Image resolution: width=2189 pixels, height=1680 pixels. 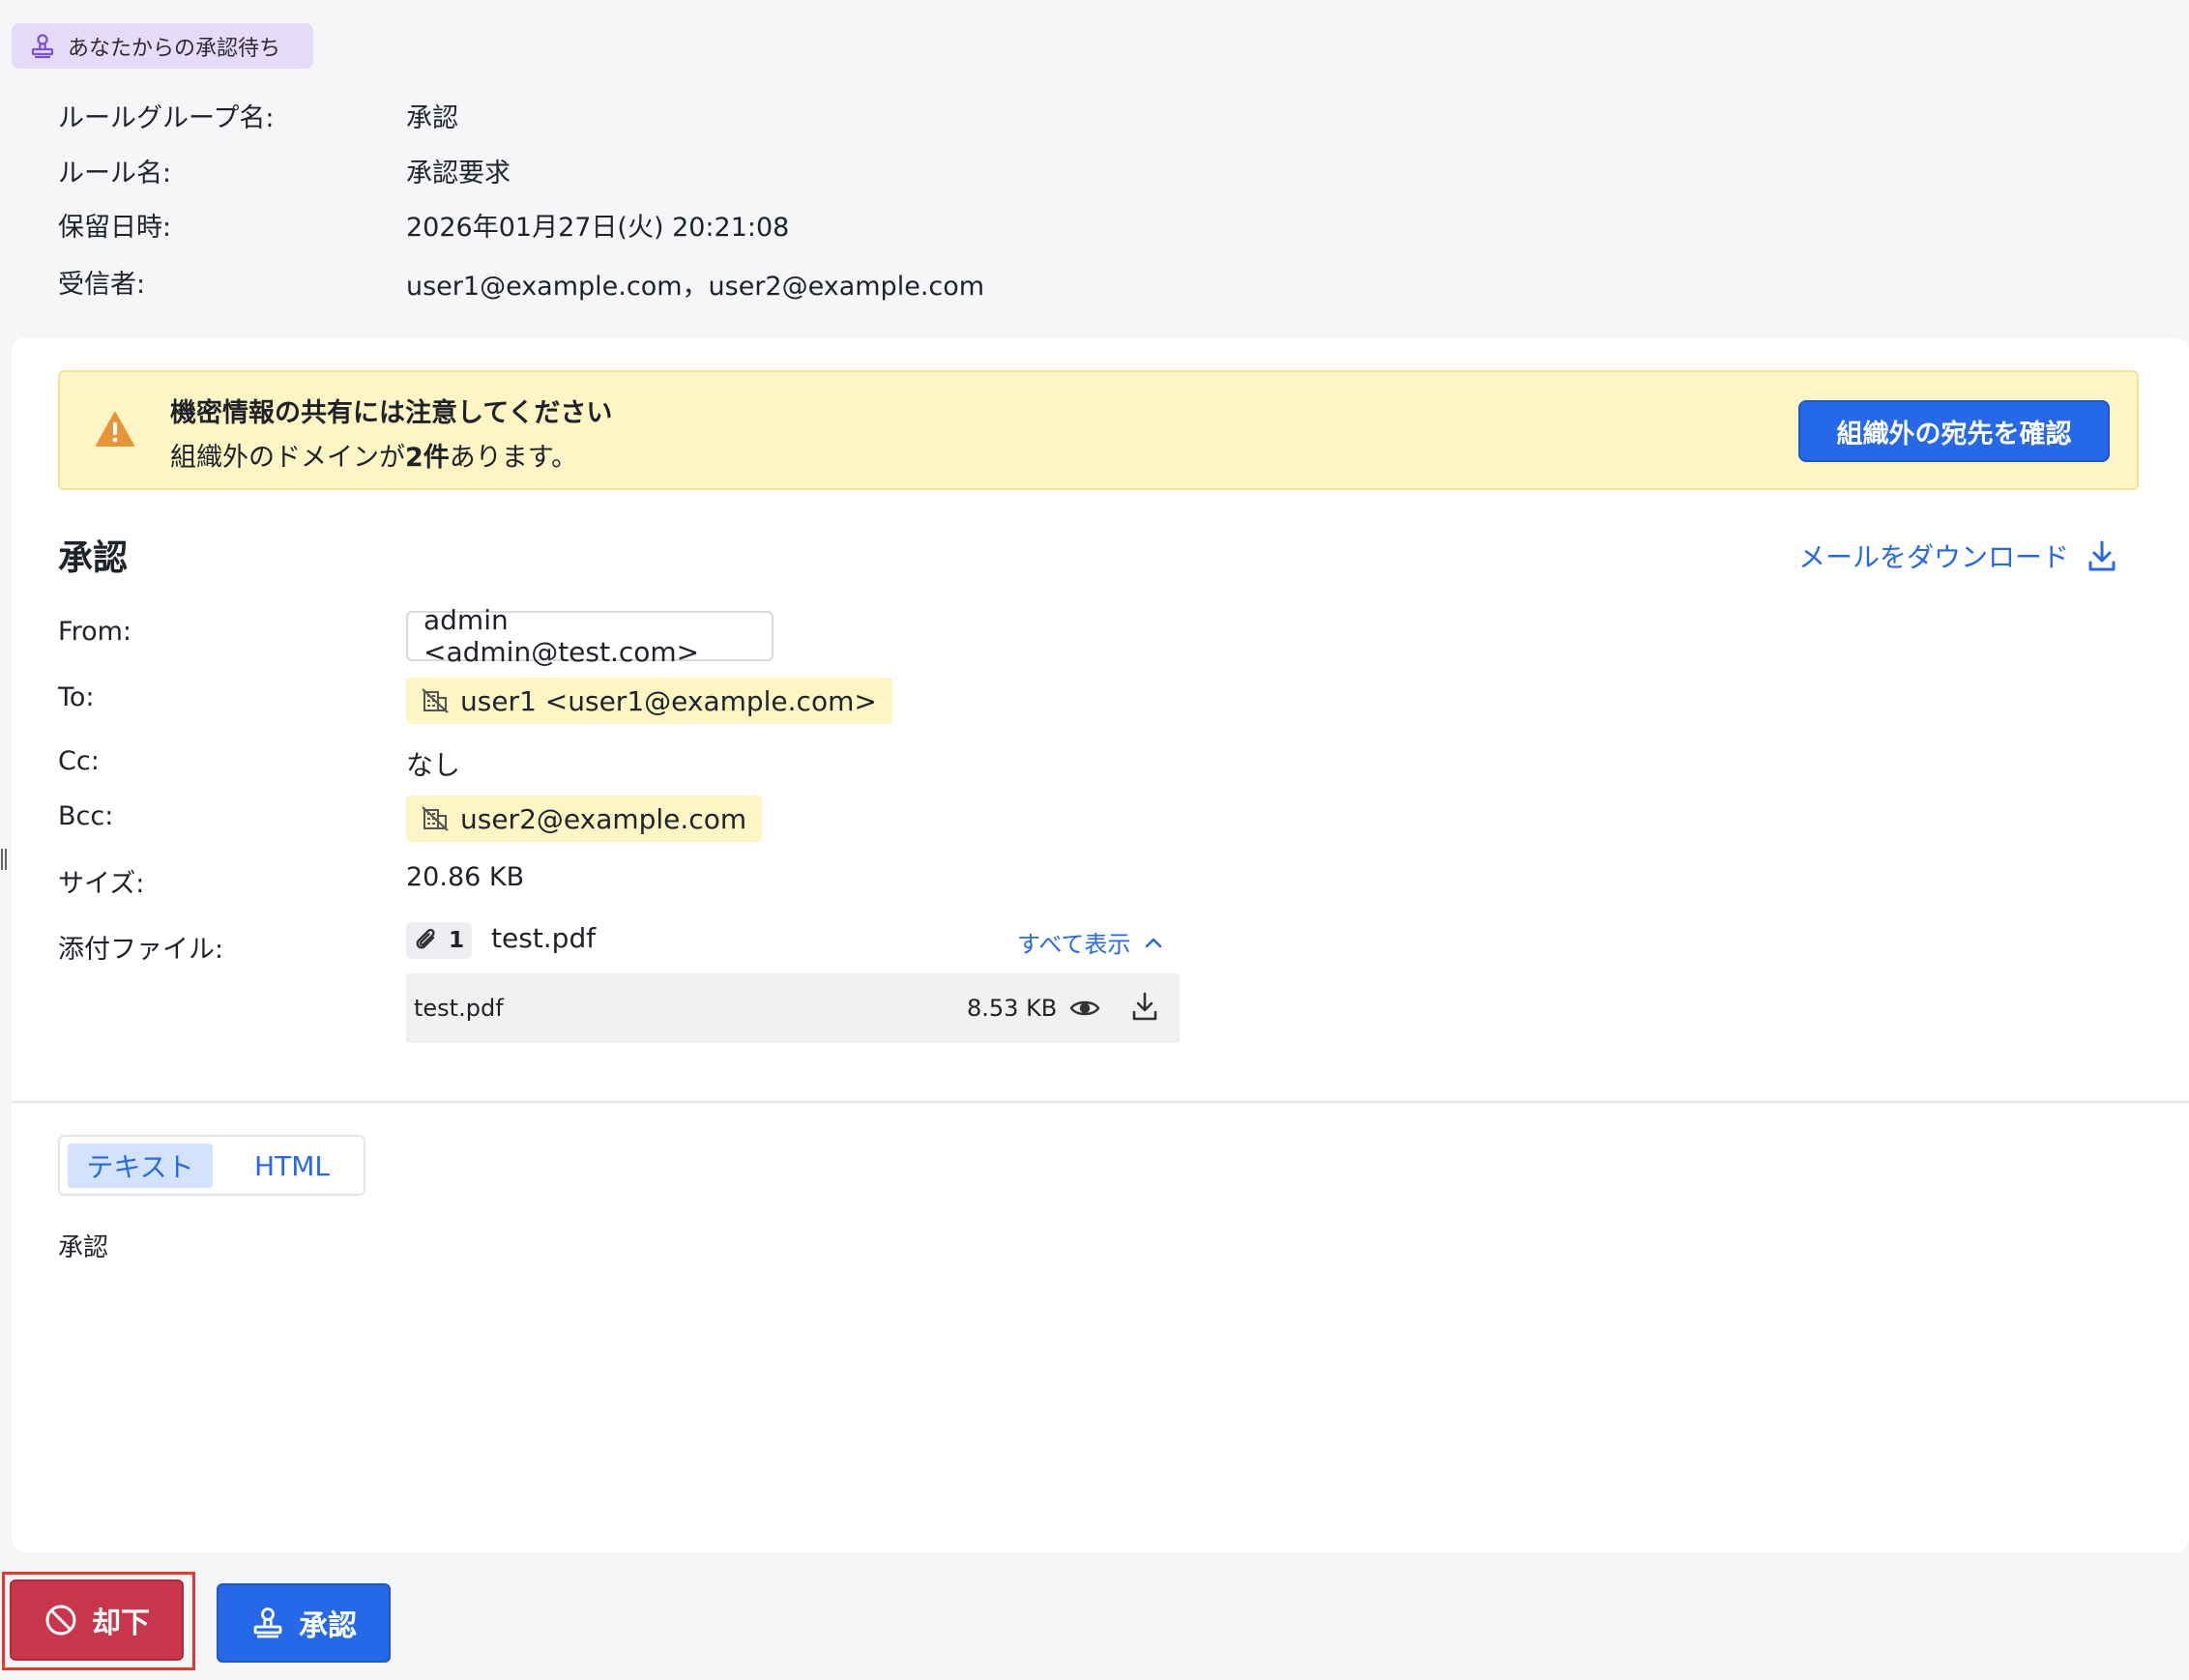 What do you see at coordinates (292, 1166) in the screenshot?
I see `tab-html: HTML` at bounding box center [292, 1166].